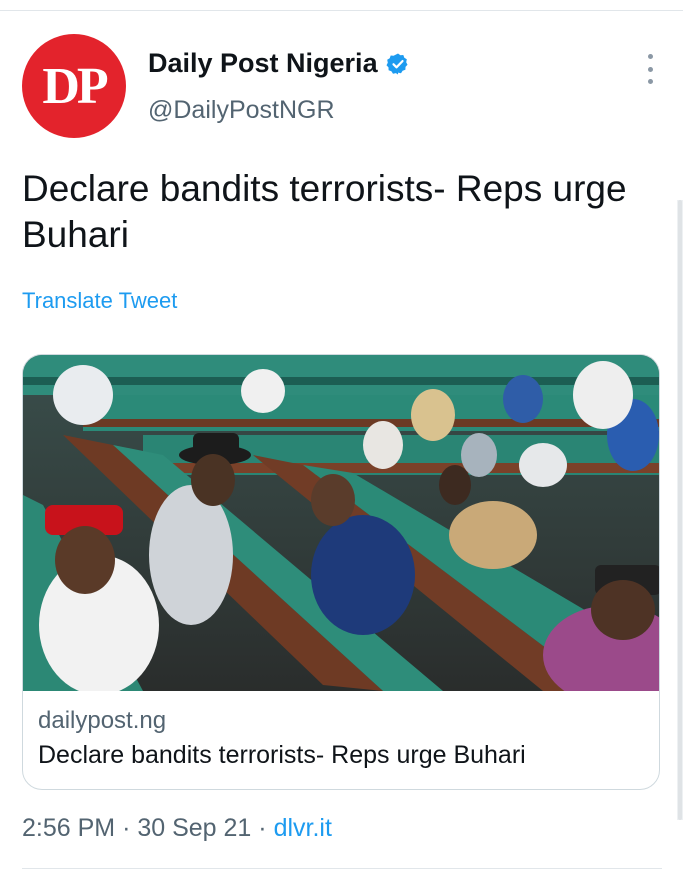 This screenshot has width=683, height=873. Describe the element at coordinates (397, 63) in the screenshot. I see `verified-badge-icon` at that location.